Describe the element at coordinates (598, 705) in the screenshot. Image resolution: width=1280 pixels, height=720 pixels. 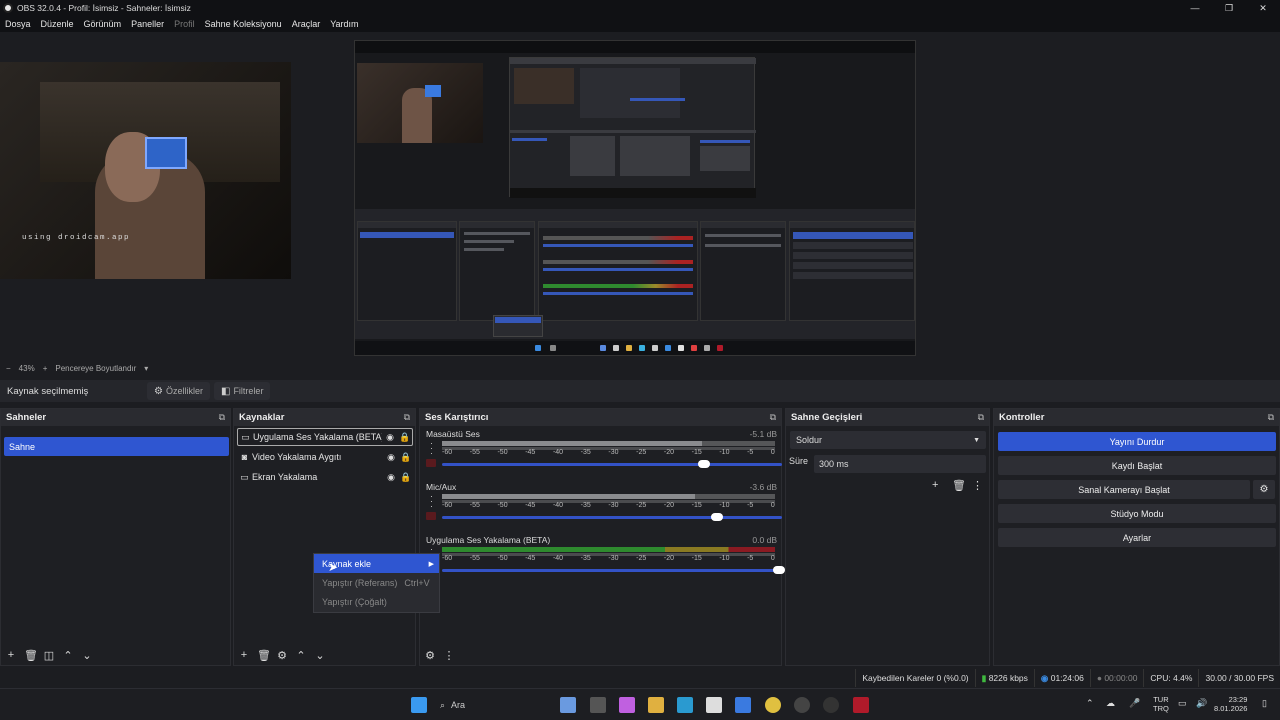
I see `task-view-icon` at that location.